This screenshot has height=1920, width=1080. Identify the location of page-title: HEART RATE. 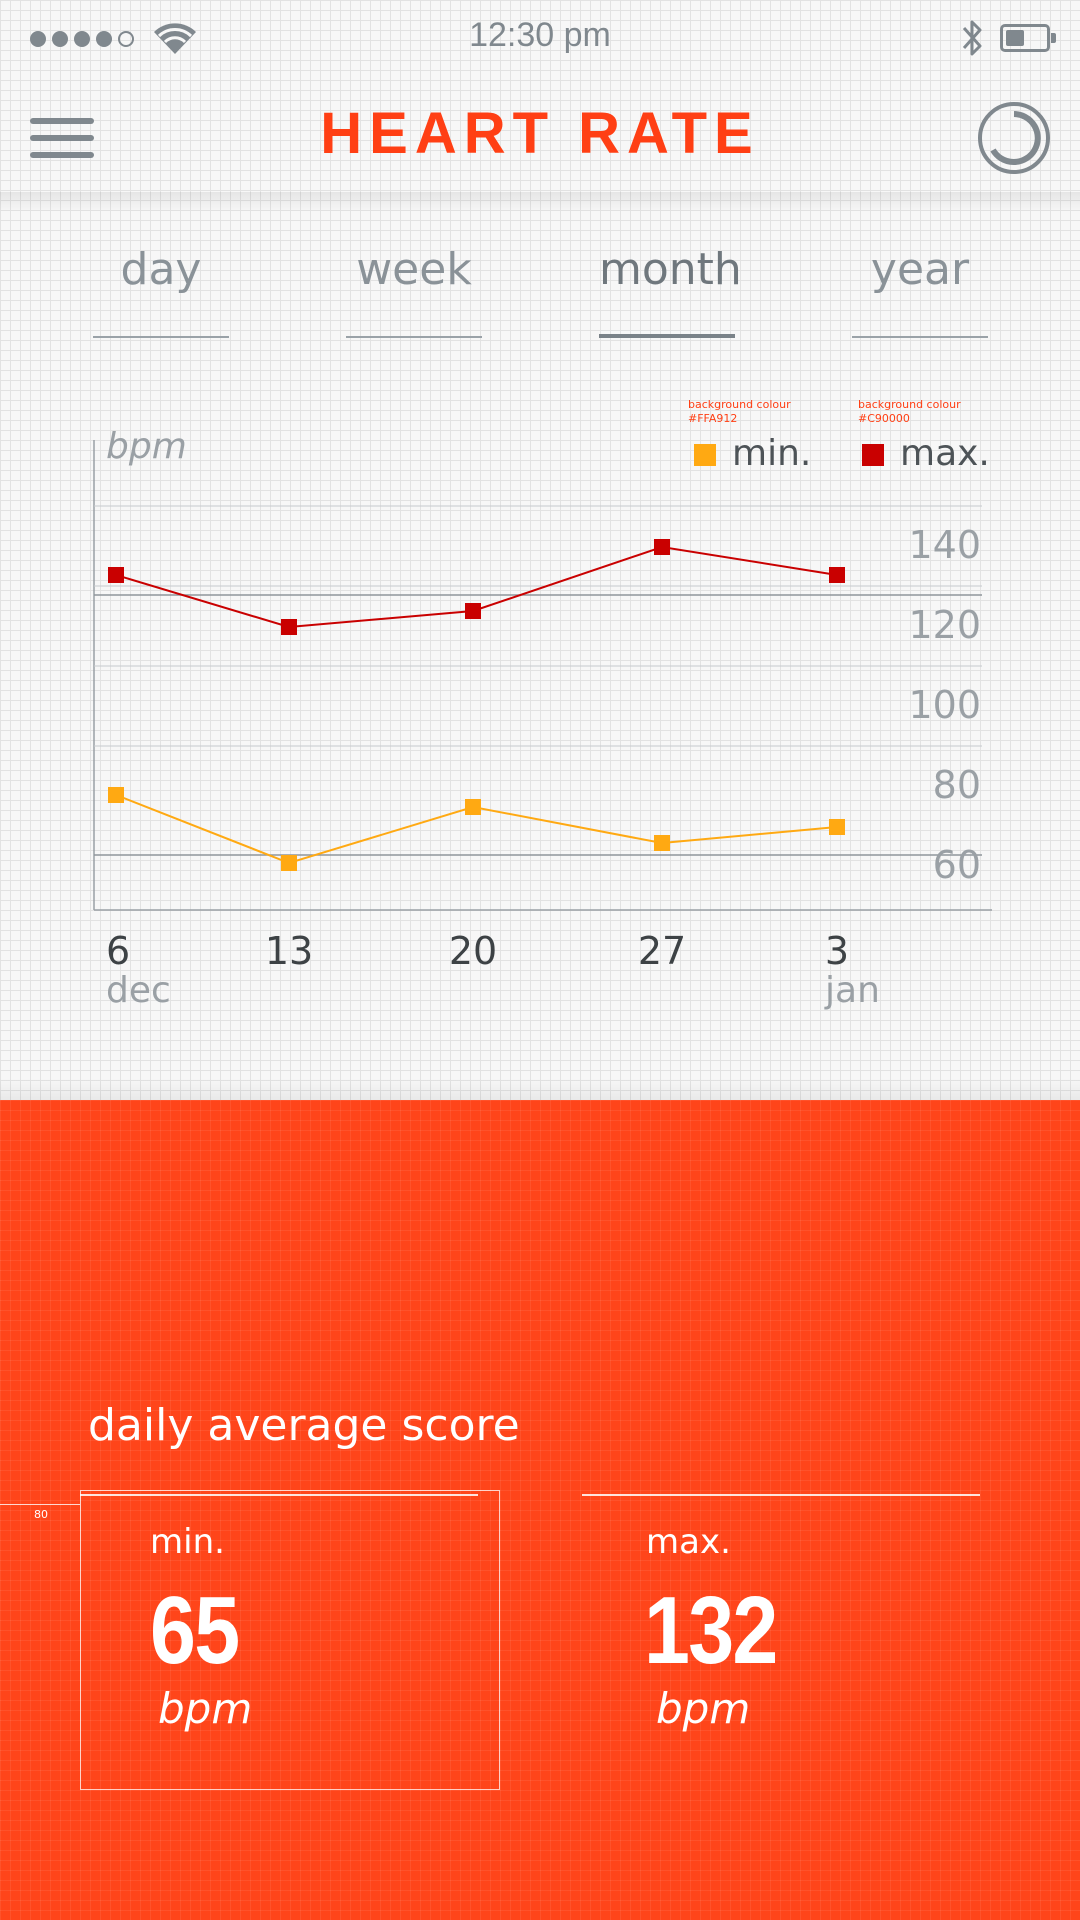
(540, 133).